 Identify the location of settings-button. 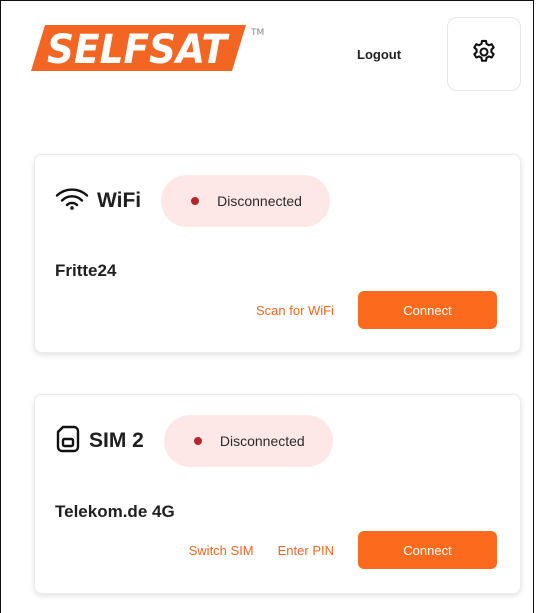
(484, 54).